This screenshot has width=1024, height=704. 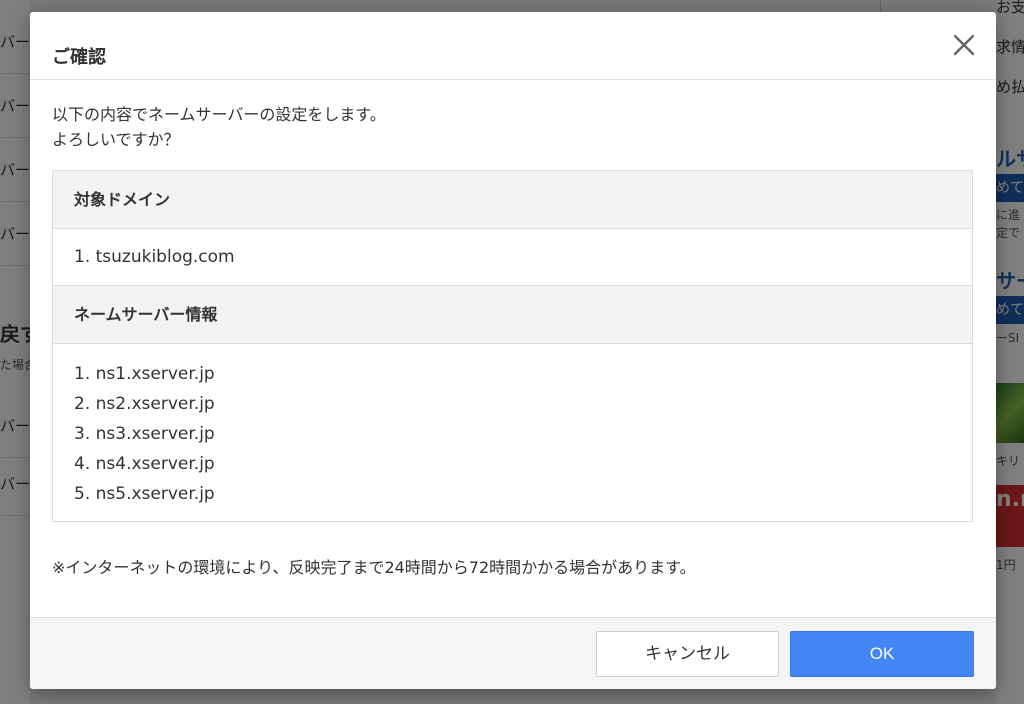 I want to click on dialog-title: ご確認, so click(x=79, y=57).